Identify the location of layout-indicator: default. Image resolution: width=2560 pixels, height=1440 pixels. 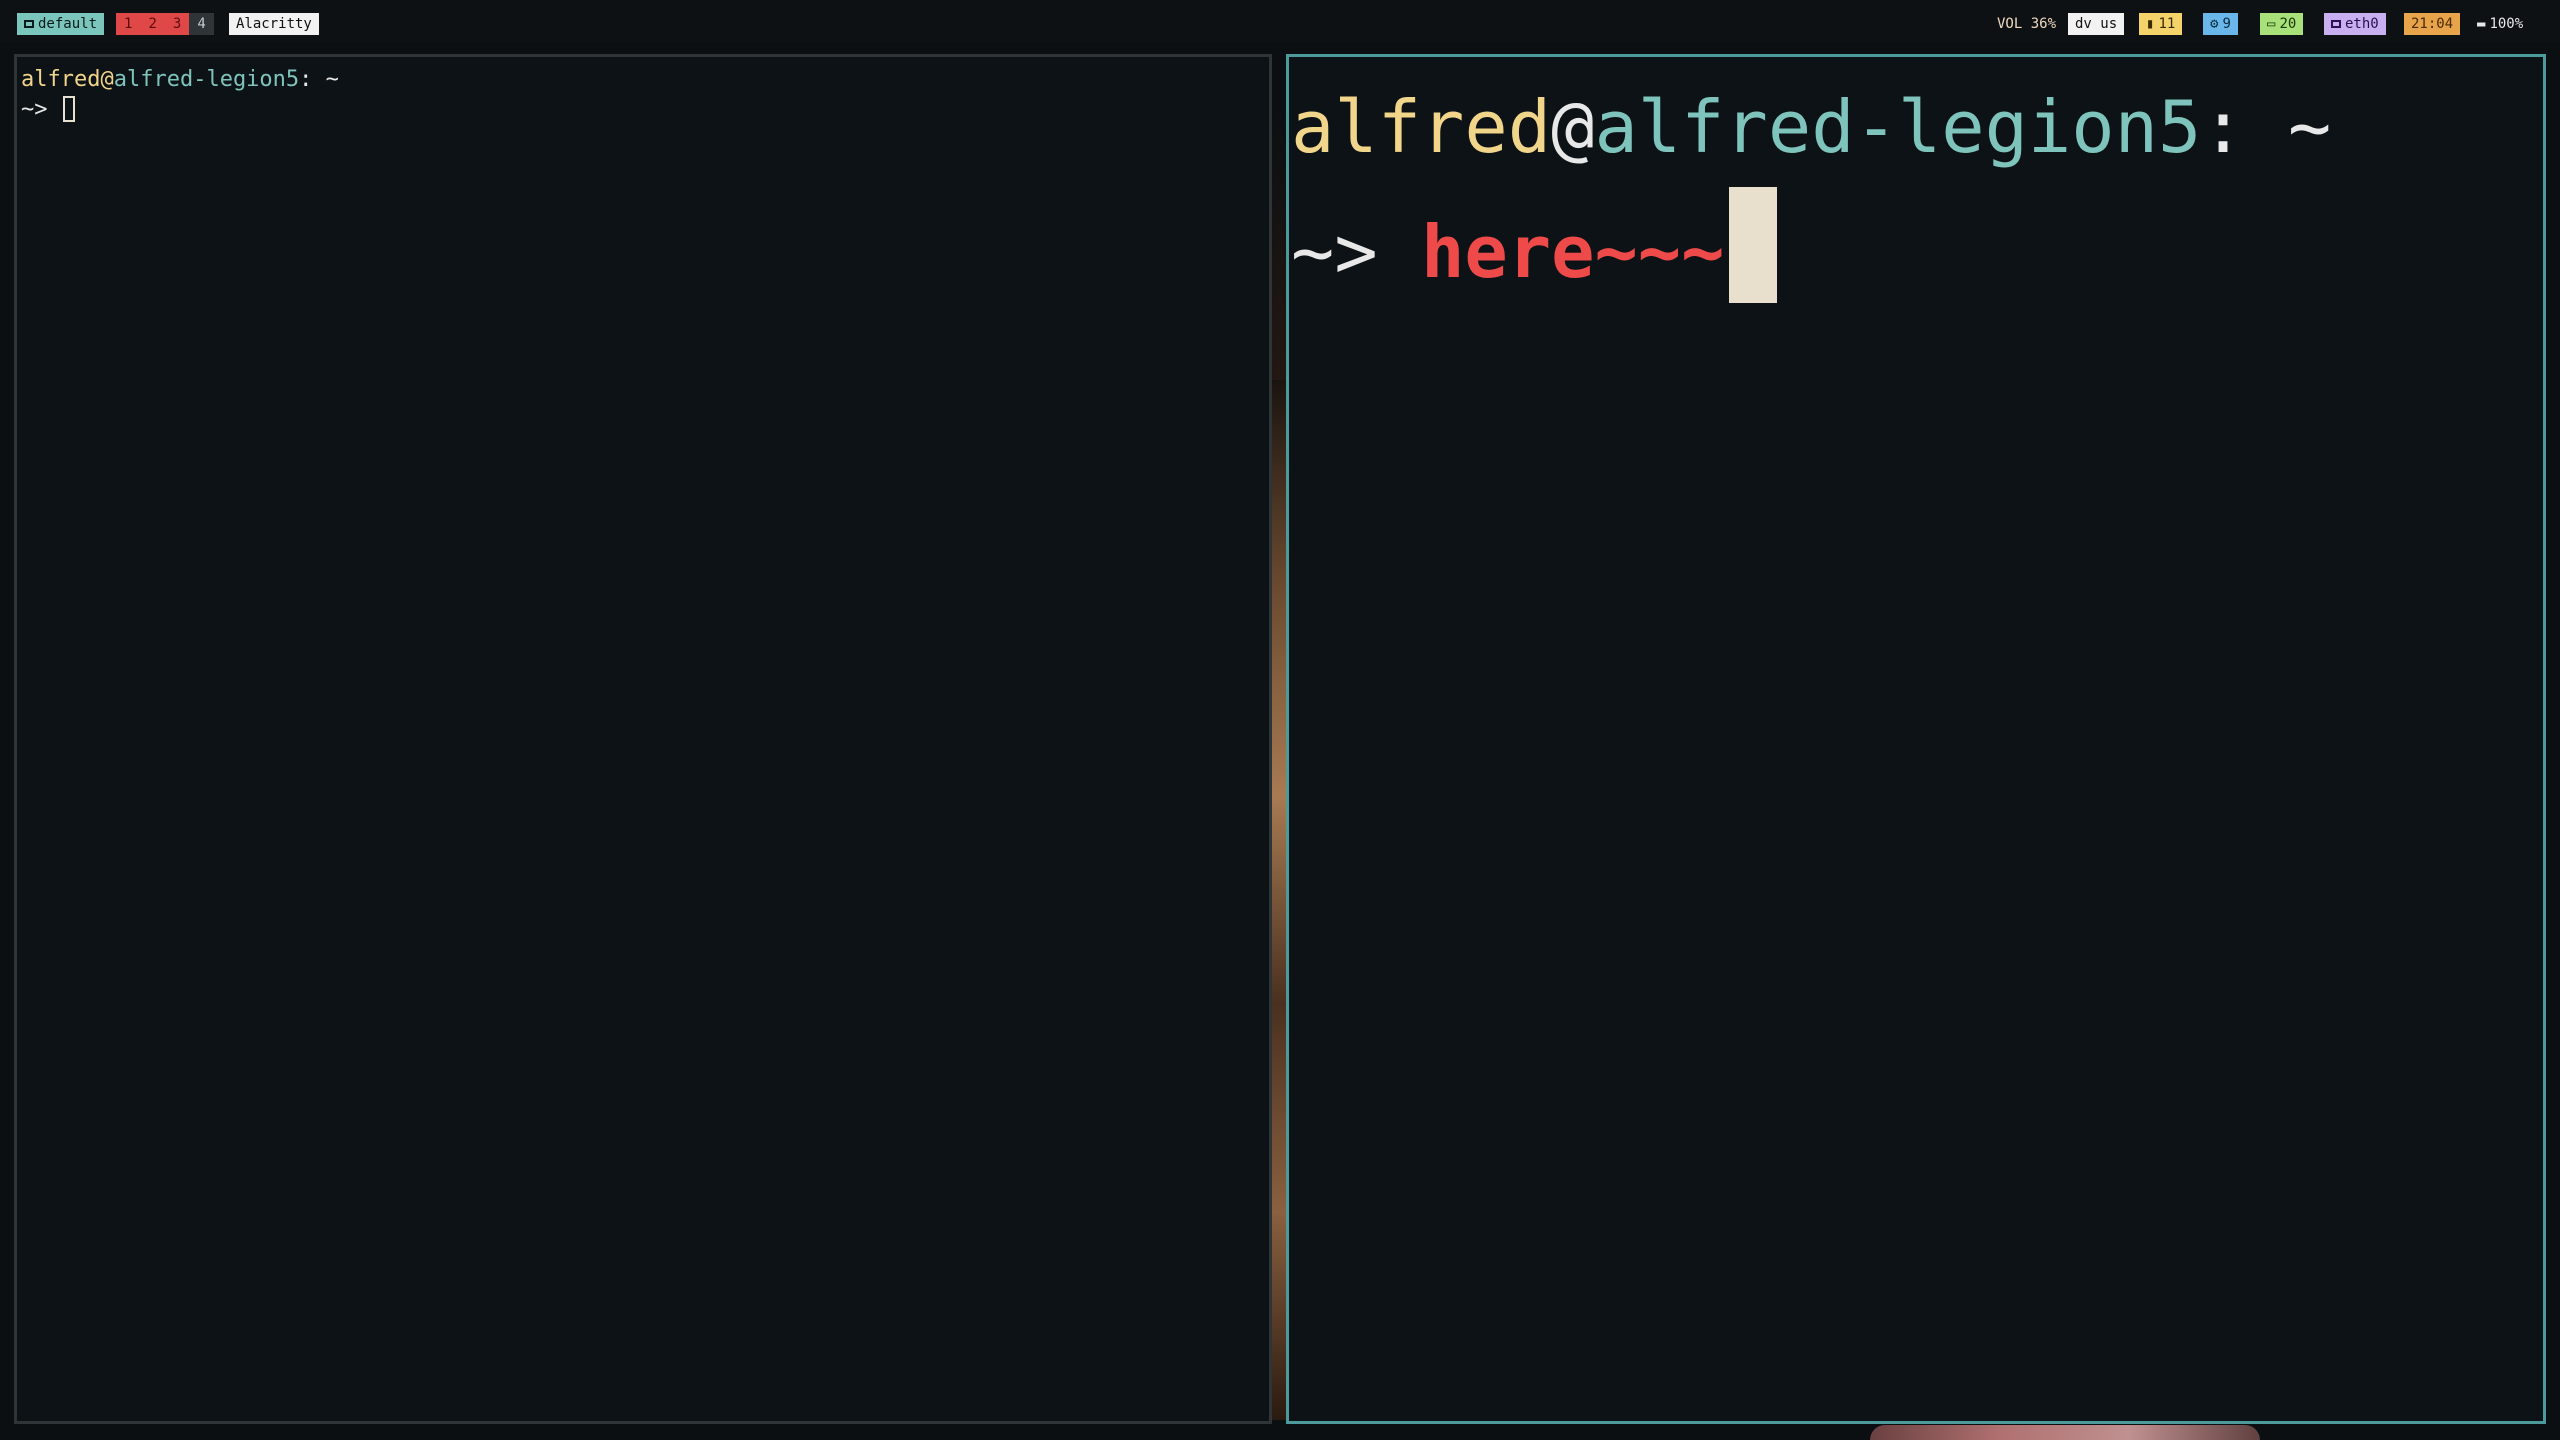
(61, 24).